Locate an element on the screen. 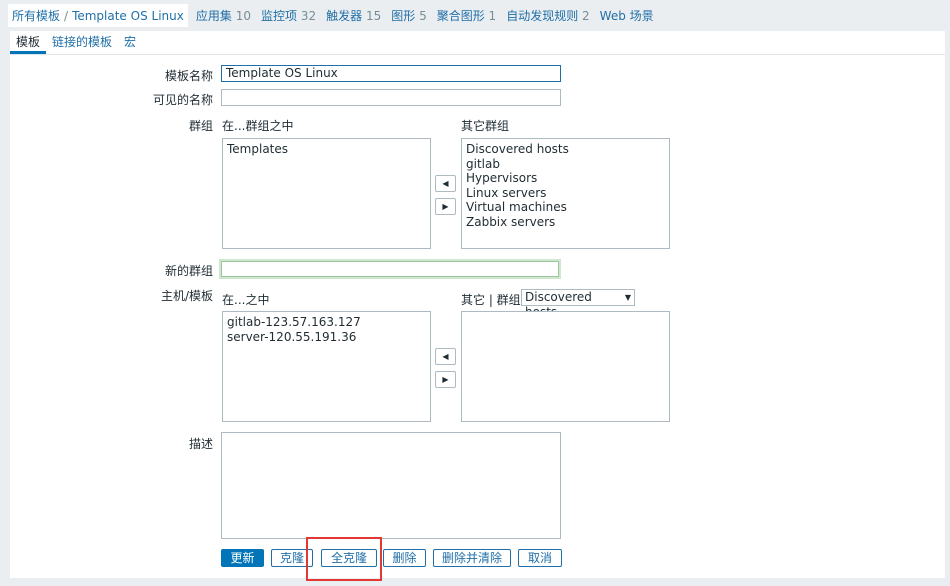 The image size is (950, 586). nav-label: 触发器 is located at coordinates (344, 15).